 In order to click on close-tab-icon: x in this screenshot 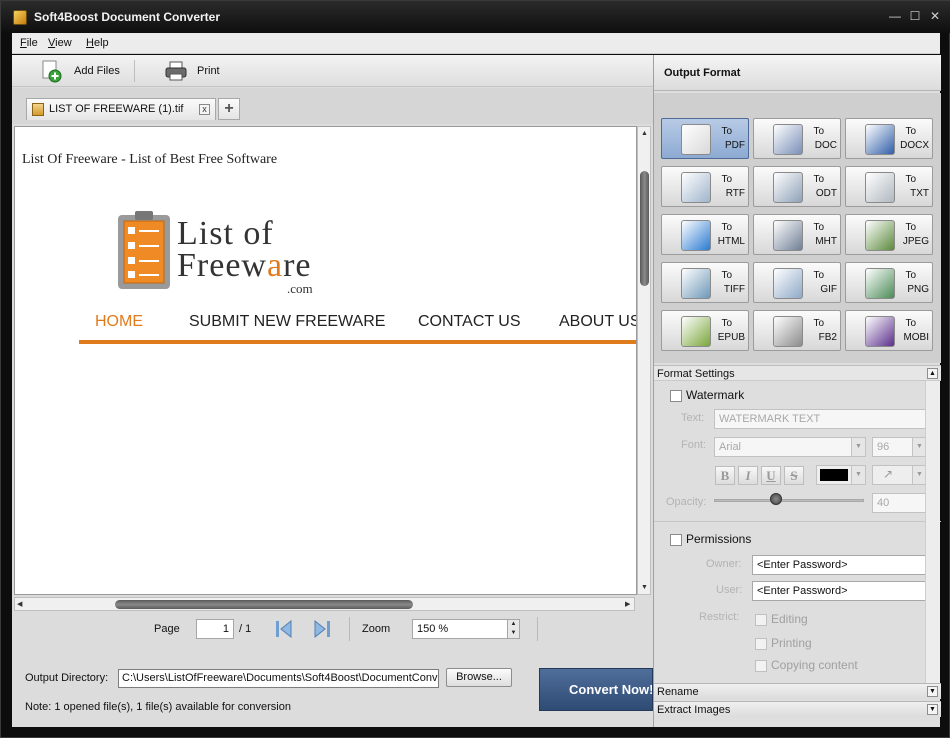, I will do `click(204, 109)`.